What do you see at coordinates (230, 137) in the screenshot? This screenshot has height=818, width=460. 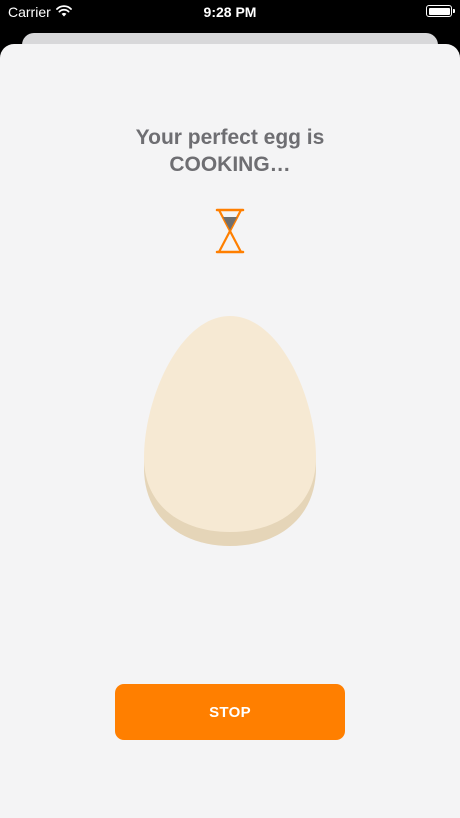 I see `title-line-1: Your perfect egg is` at bounding box center [230, 137].